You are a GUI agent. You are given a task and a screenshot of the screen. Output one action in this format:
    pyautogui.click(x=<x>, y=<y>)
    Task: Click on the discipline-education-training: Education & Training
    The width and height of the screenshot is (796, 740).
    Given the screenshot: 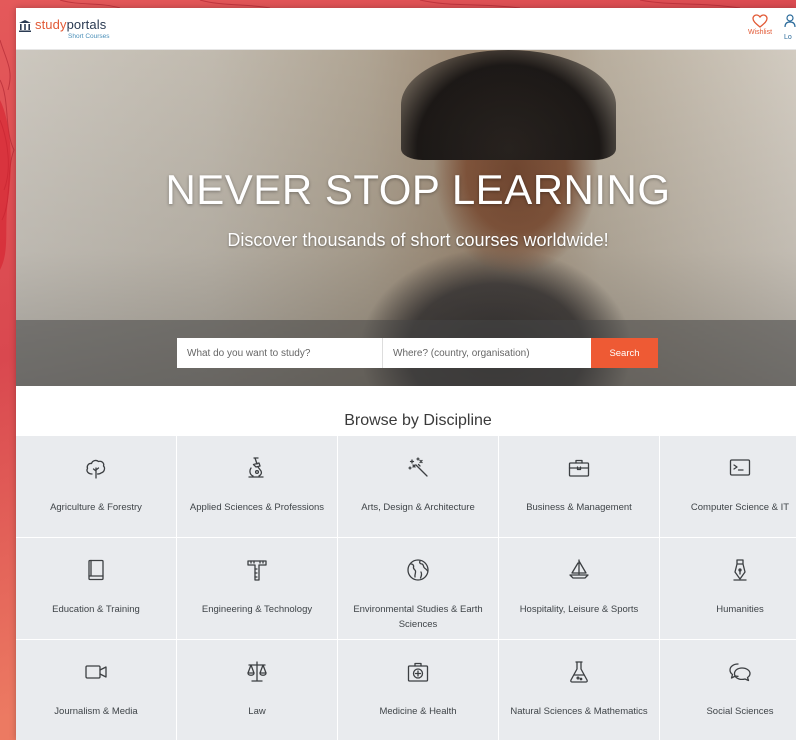 What is the action you would take?
    pyautogui.click(x=96, y=588)
    